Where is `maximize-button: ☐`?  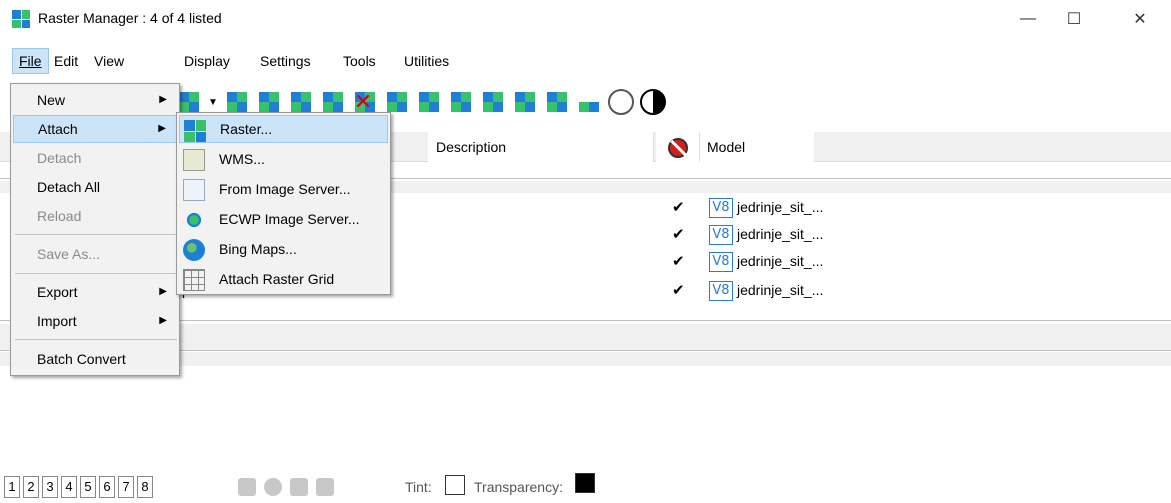 maximize-button: ☐ is located at coordinates (1074, 19).